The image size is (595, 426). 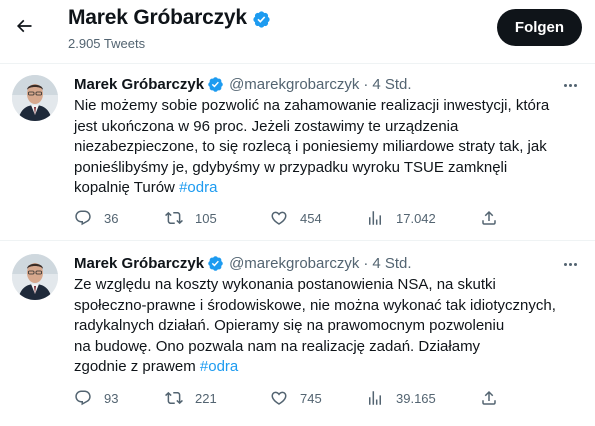 I want to click on tweet-actions: 93 221 745 39.165, so click(x=289, y=399).